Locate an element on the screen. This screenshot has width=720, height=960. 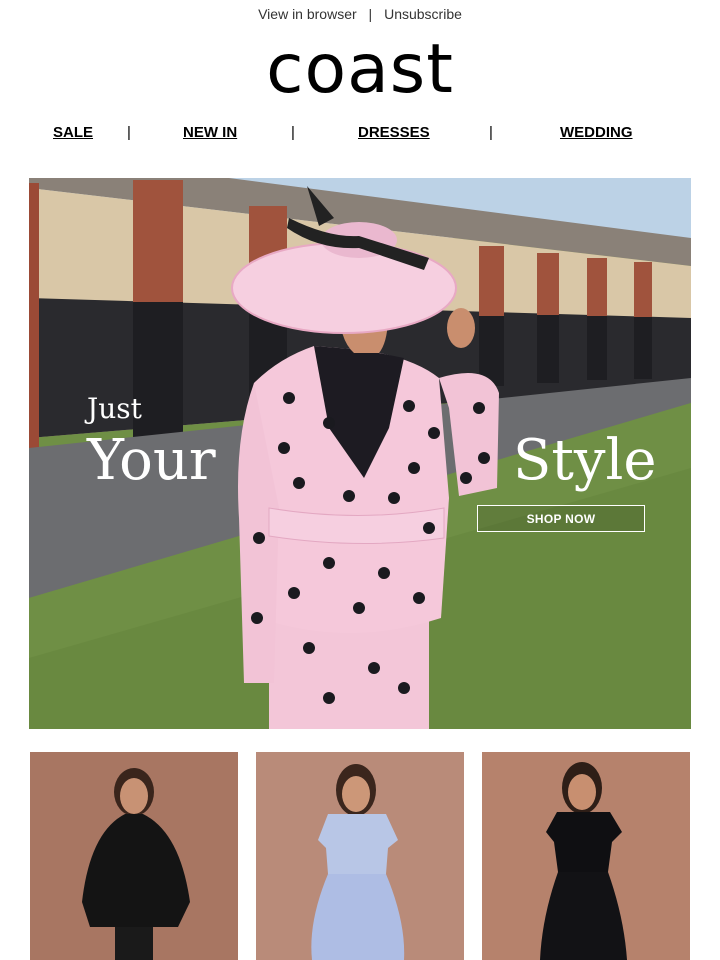
main-nav: SALE | NEW IN | DRESSES | WEDDING is located at coordinates (360, 134).